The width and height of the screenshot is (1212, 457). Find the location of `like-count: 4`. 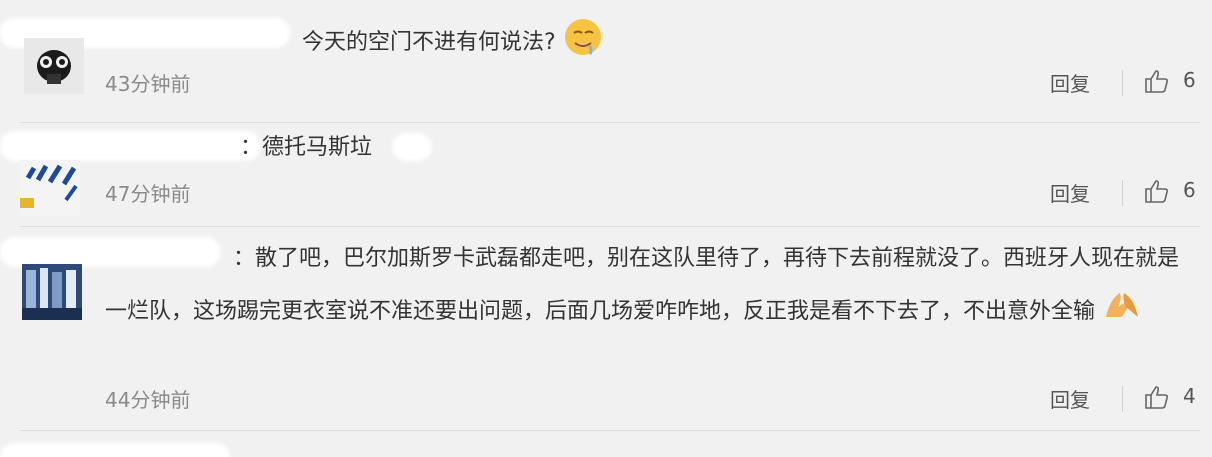

like-count: 4 is located at coordinates (1189, 396).